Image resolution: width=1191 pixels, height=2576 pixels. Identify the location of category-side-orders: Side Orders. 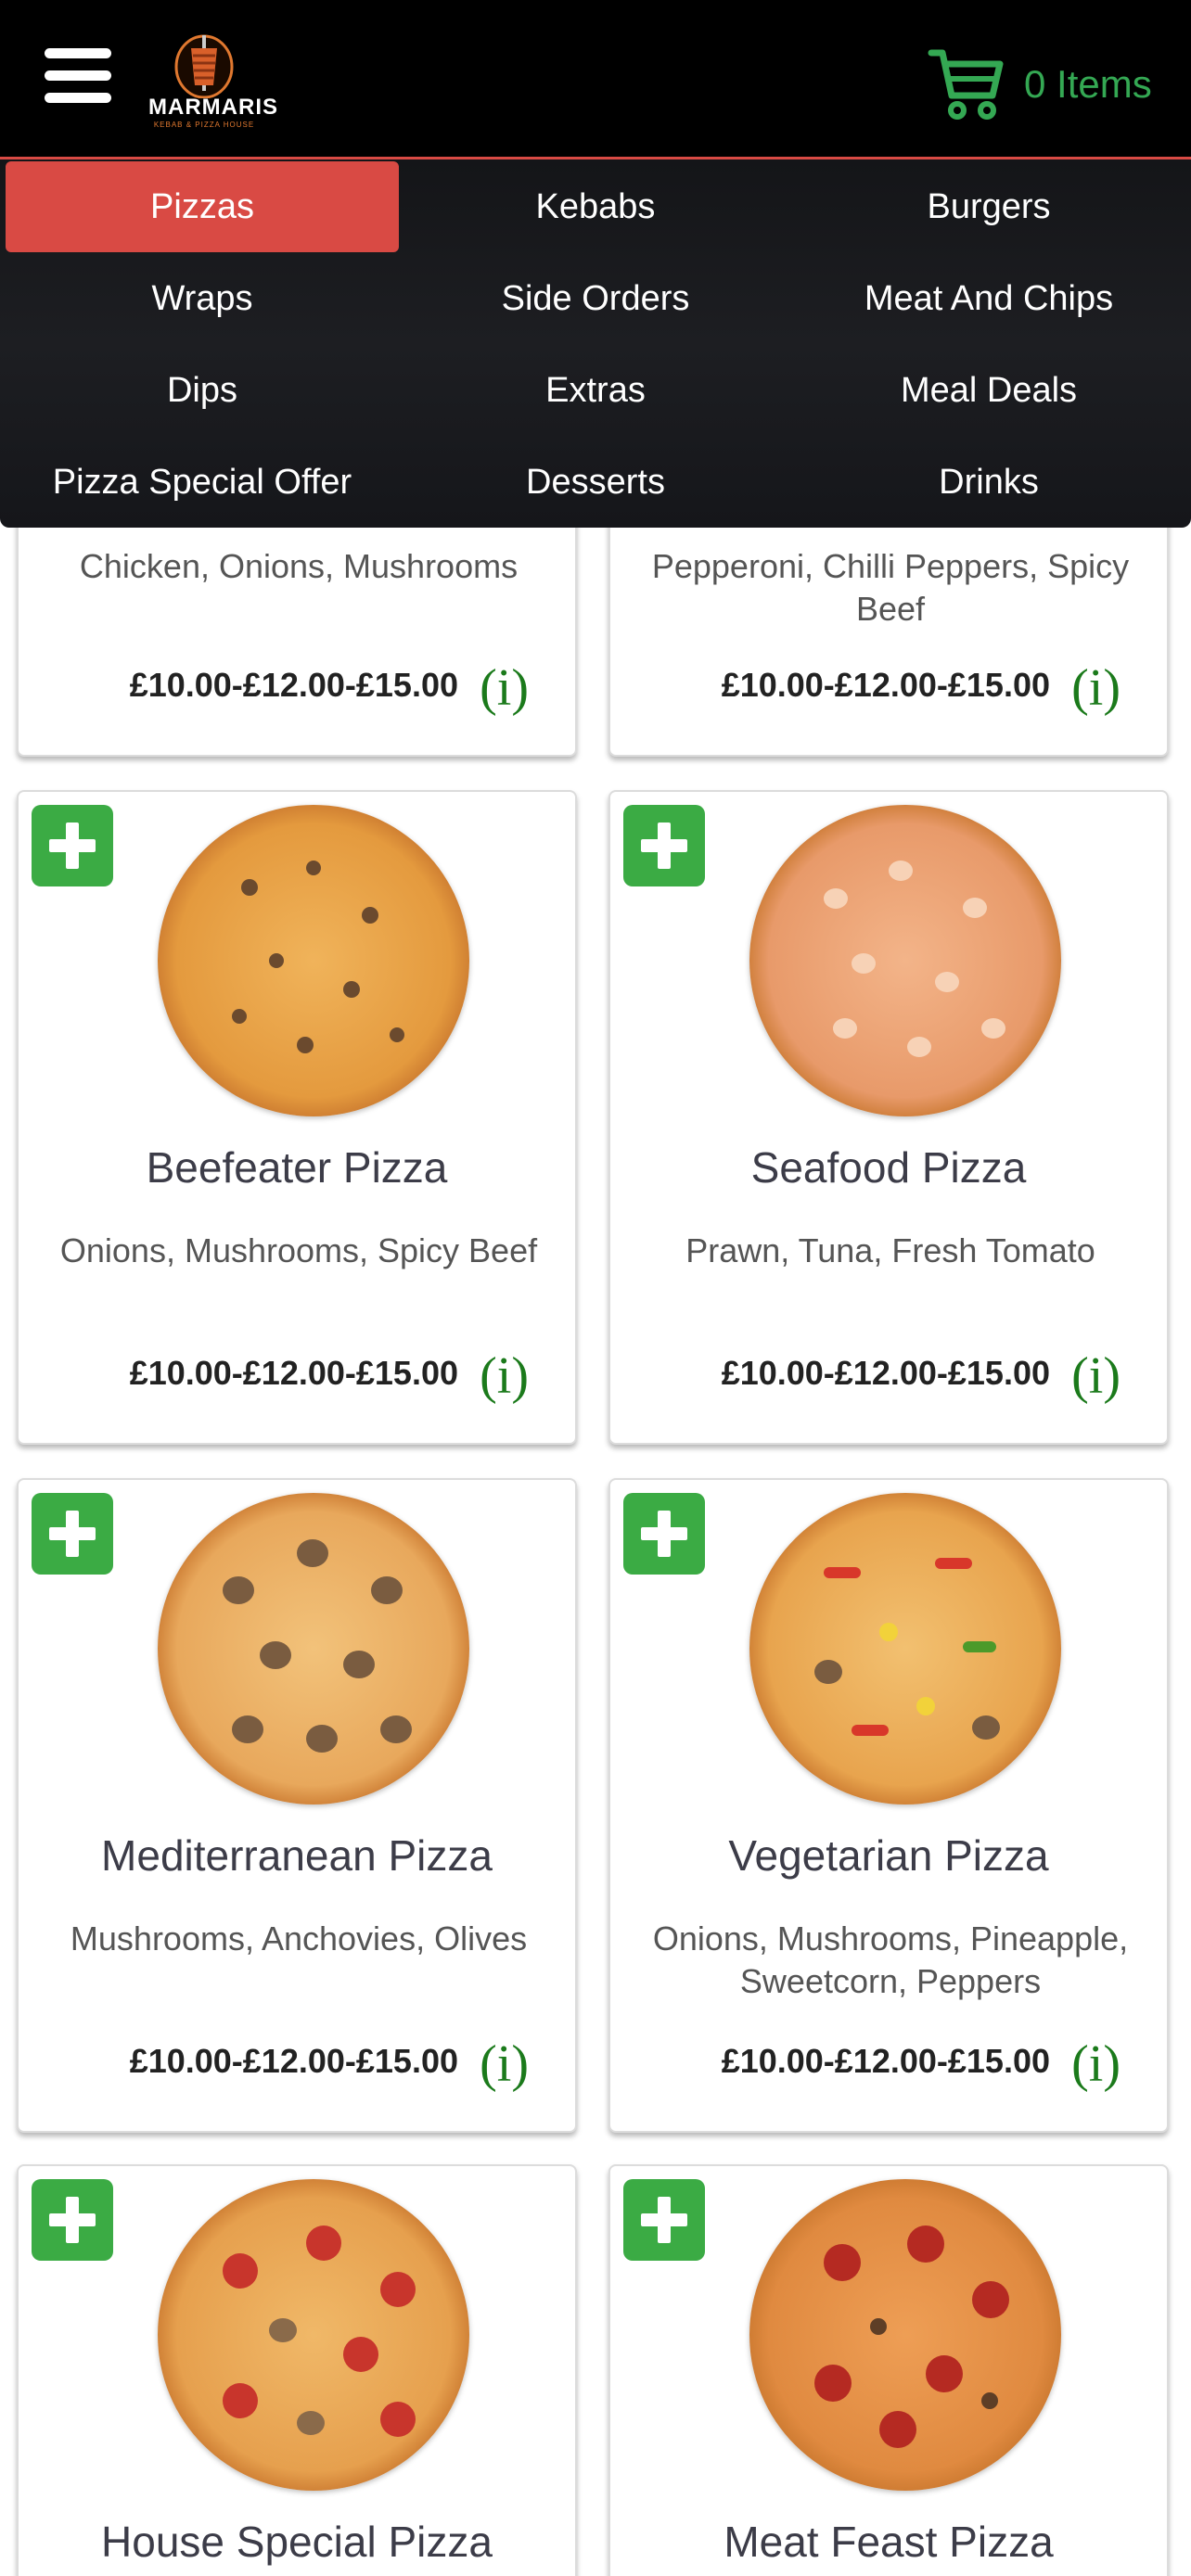
(595, 298).